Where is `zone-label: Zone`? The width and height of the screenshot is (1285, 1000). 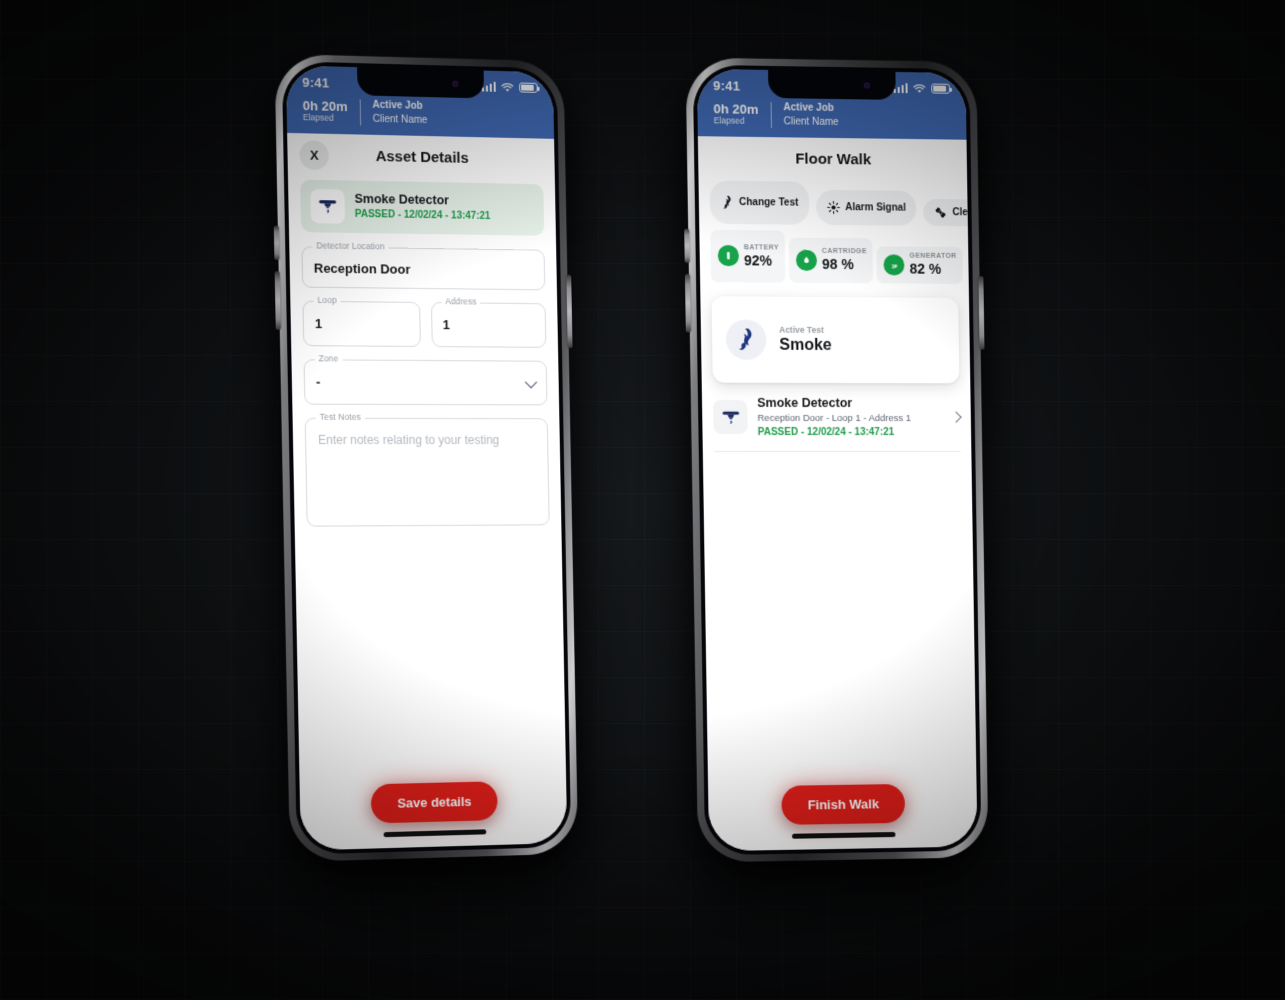
zone-label: Zone is located at coordinates (328, 358).